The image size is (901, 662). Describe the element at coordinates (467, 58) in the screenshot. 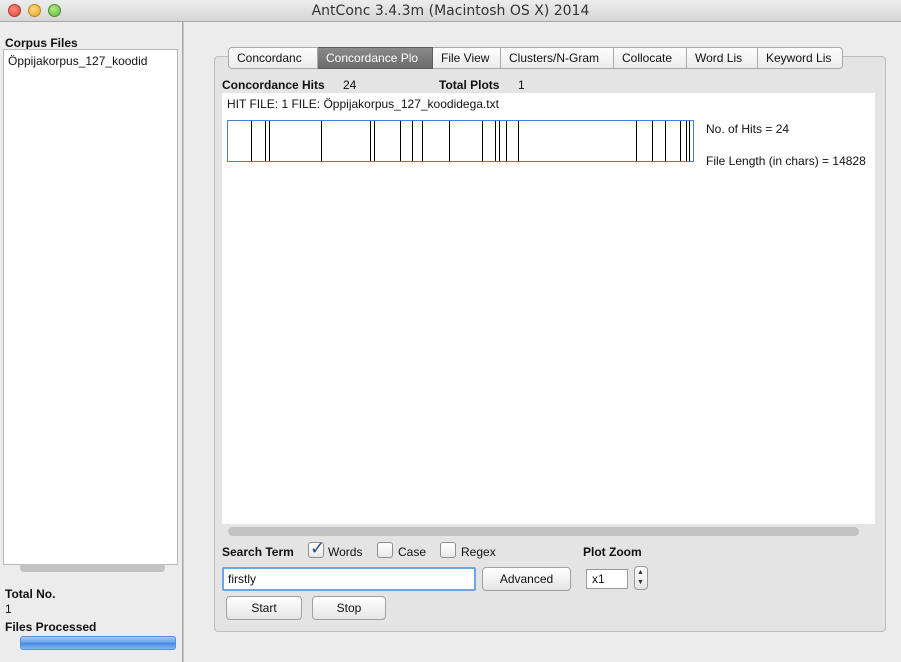

I see `tab-file-view: File View` at that location.